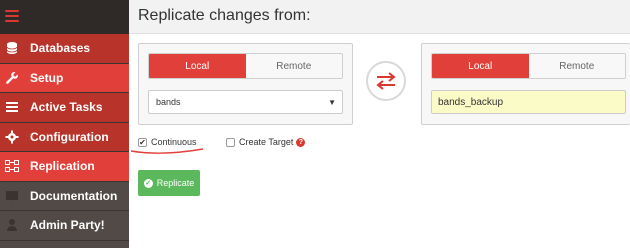  What do you see at coordinates (47, 77) in the screenshot?
I see `sidebar-item-label: Setup` at bounding box center [47, 77].